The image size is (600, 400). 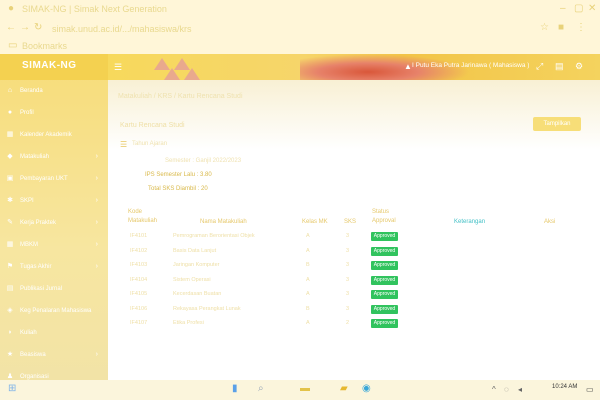 What do you see at coordinates (10, 156) in the screenshot?
I see `book-icon: ◆` at bounding box center [10, 156].